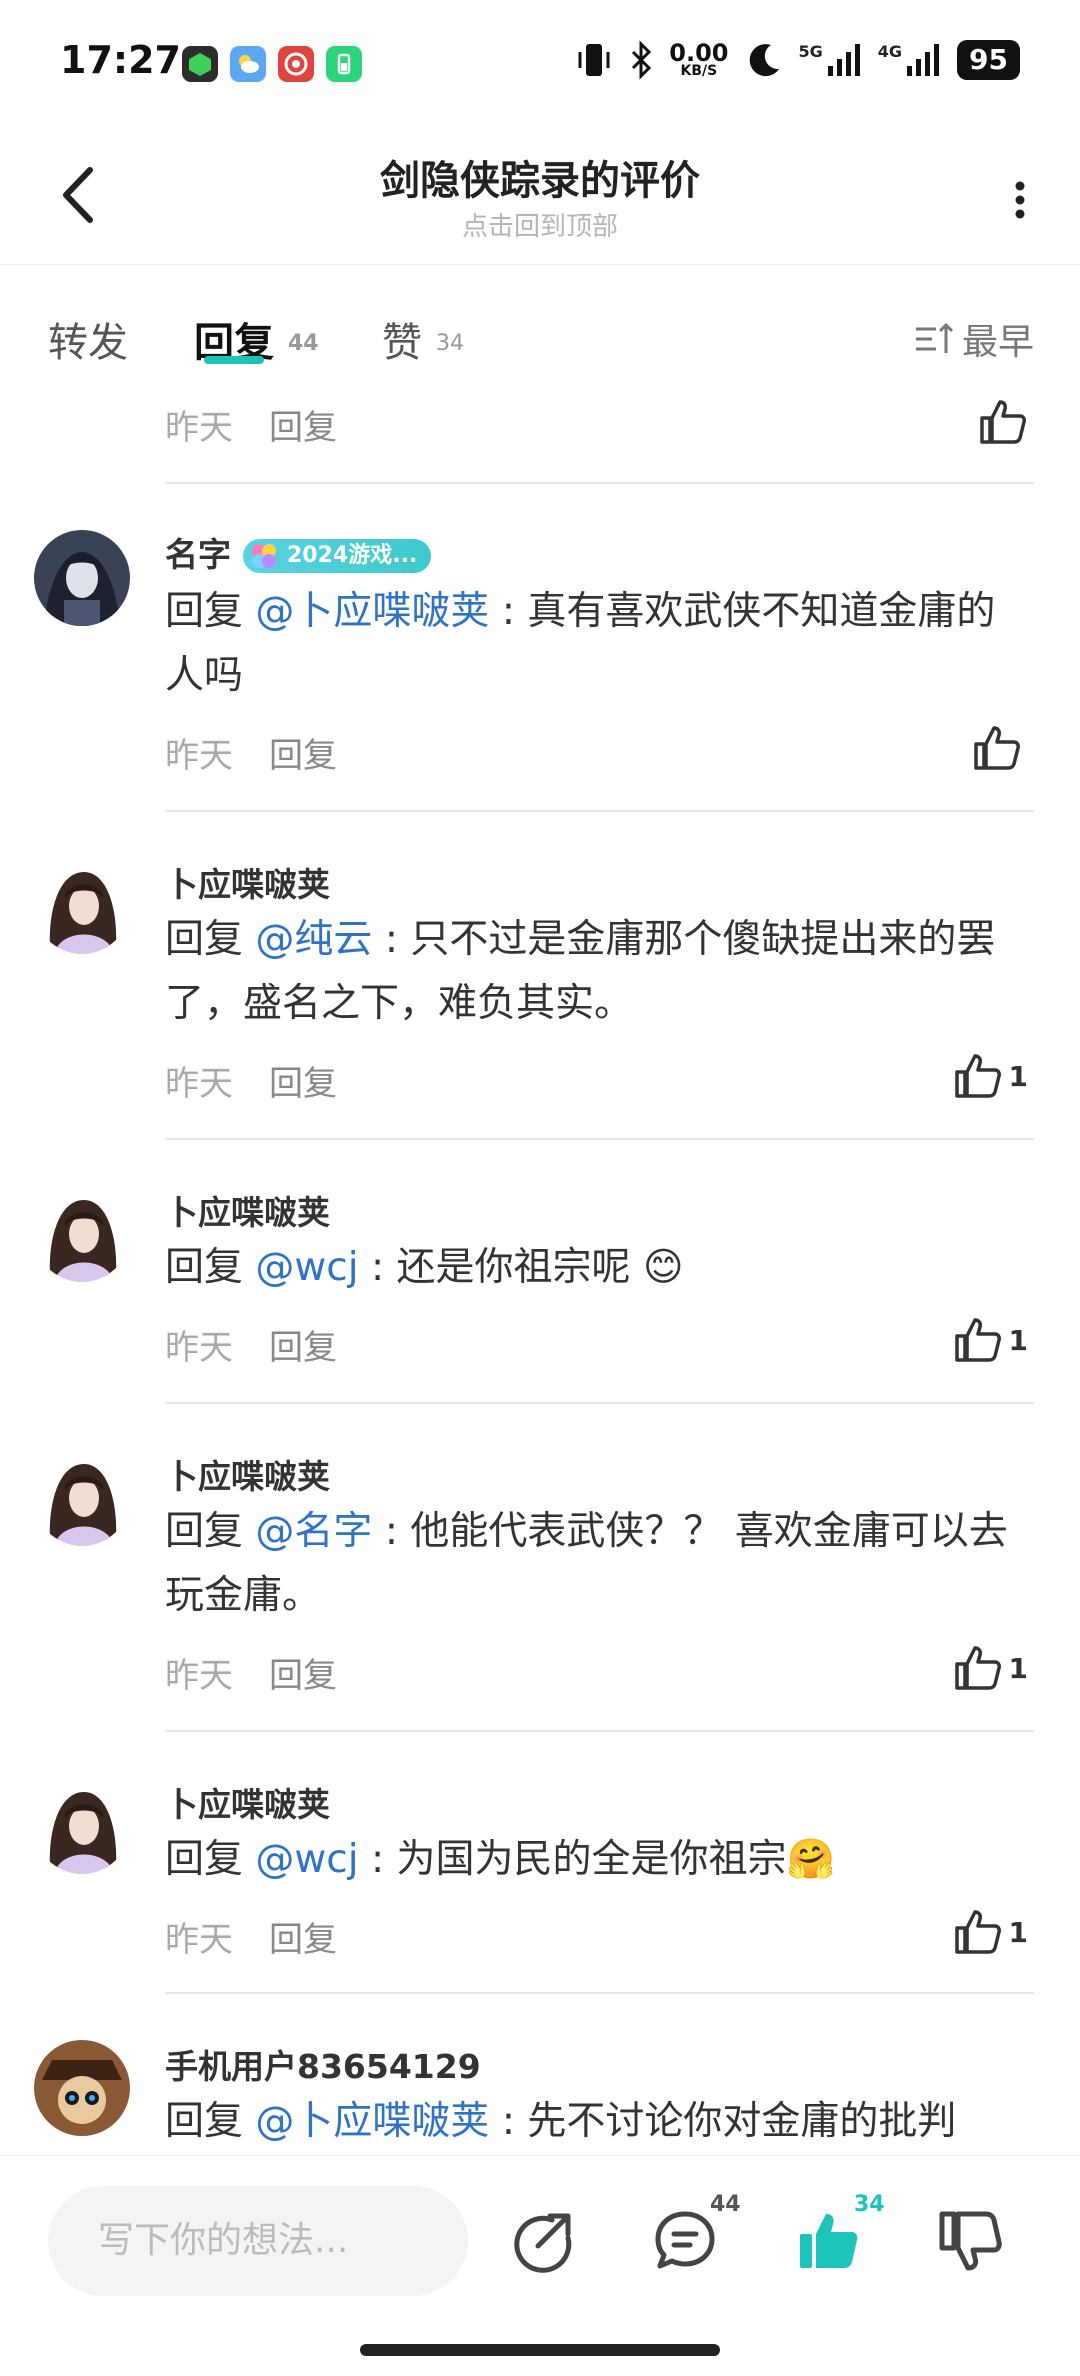 The height and width of the screenshot is (2376, 1080). I want to click on mention-link: @纯云, so click(313, 939).